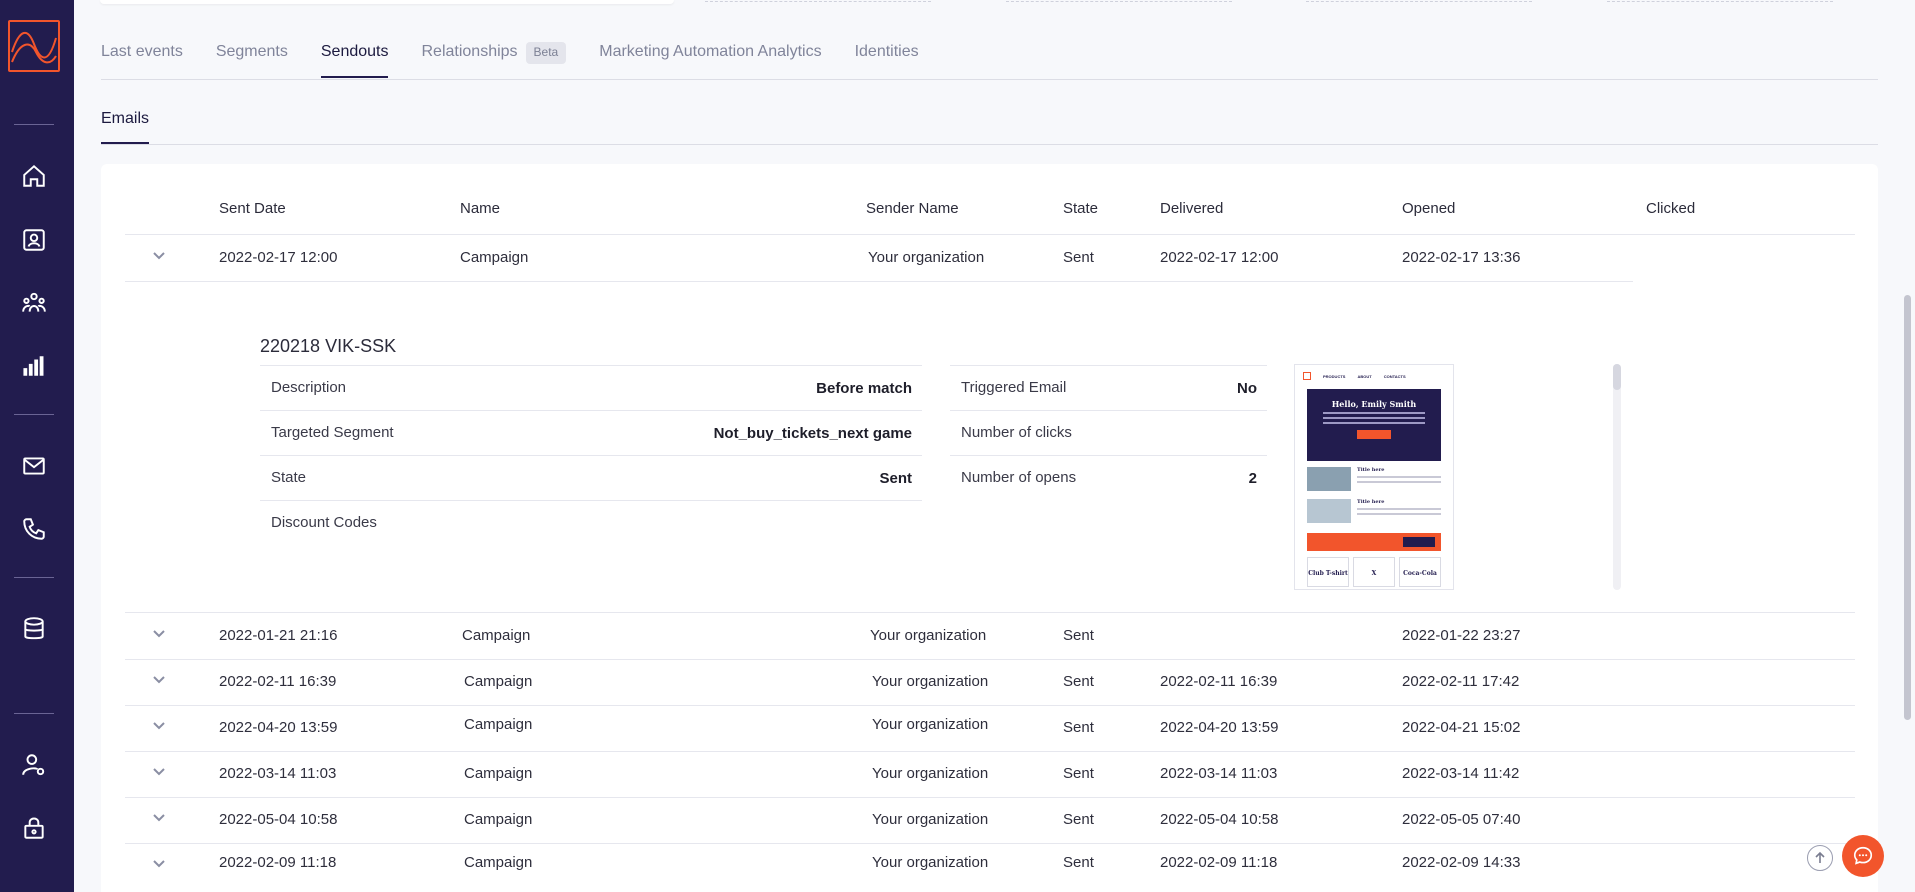 The image size is (1915, 892). I want to click on detail-row-number-of-clicks: Number of clicks, so click(1108, 432).